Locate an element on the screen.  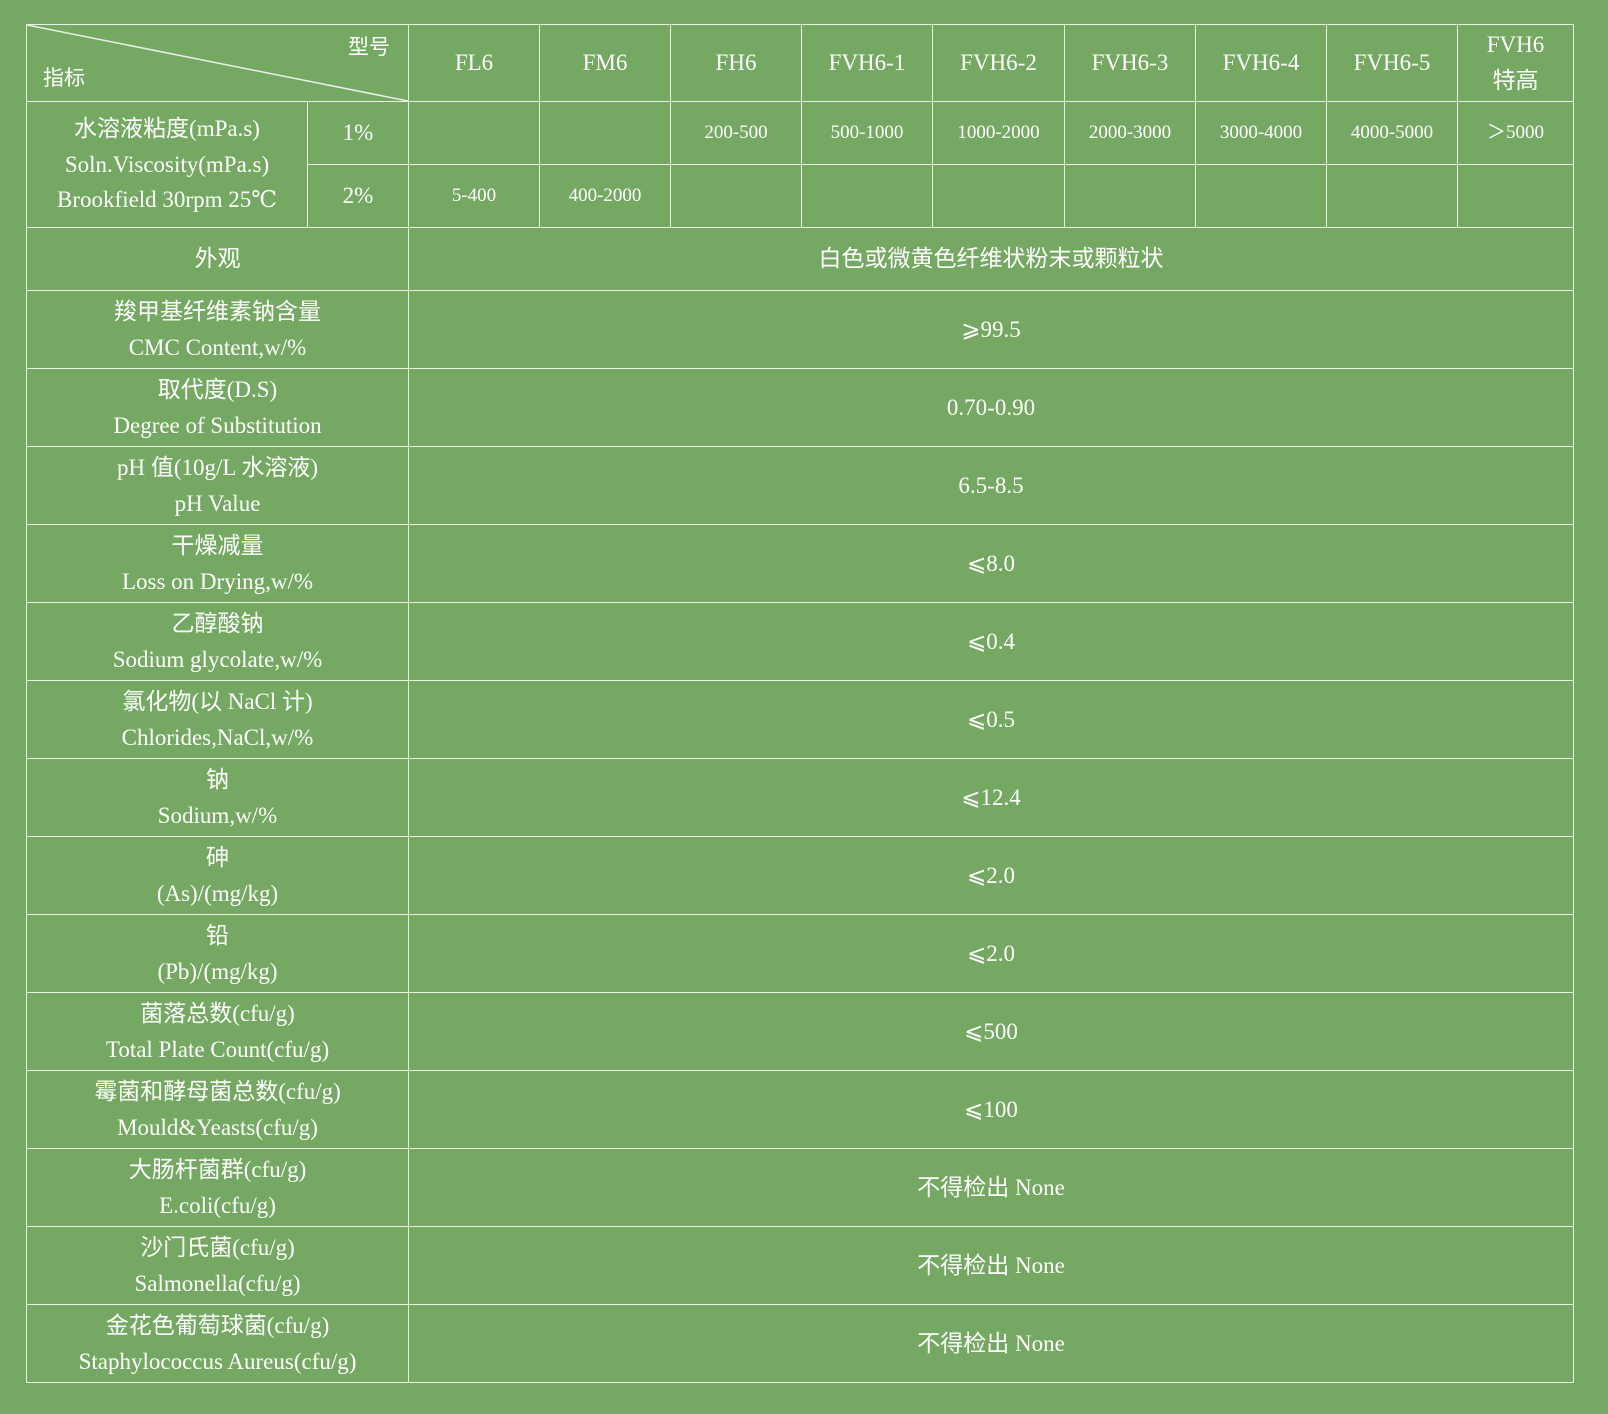
spec-value: ⩽12.4 is located at coordinates (991, 797).